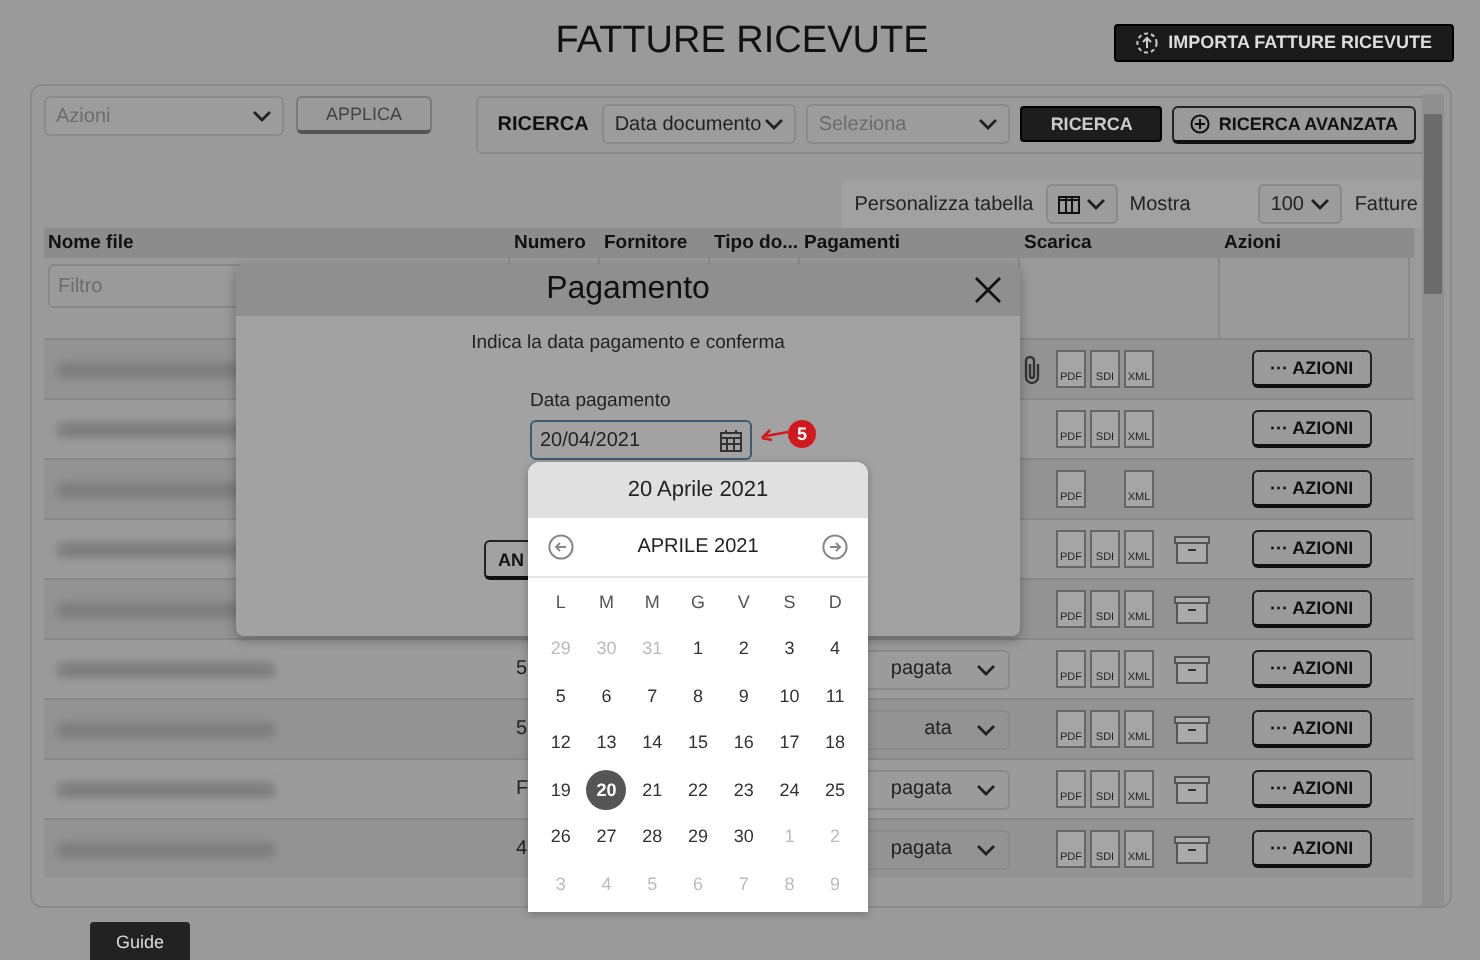 This screenshot has width=1480, height=960. Describe the element at coordinates (835, 601) in the screenshot. I see `weekday-label: D` at that location.